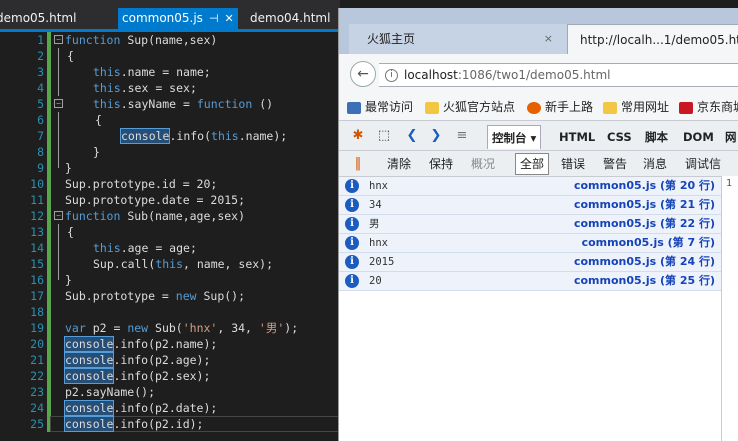  I want to click on line-number: 2, so click(40, 56).